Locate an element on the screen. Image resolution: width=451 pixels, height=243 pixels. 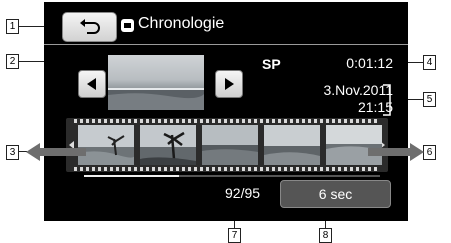
back-button is located at coordinates (89, 27).